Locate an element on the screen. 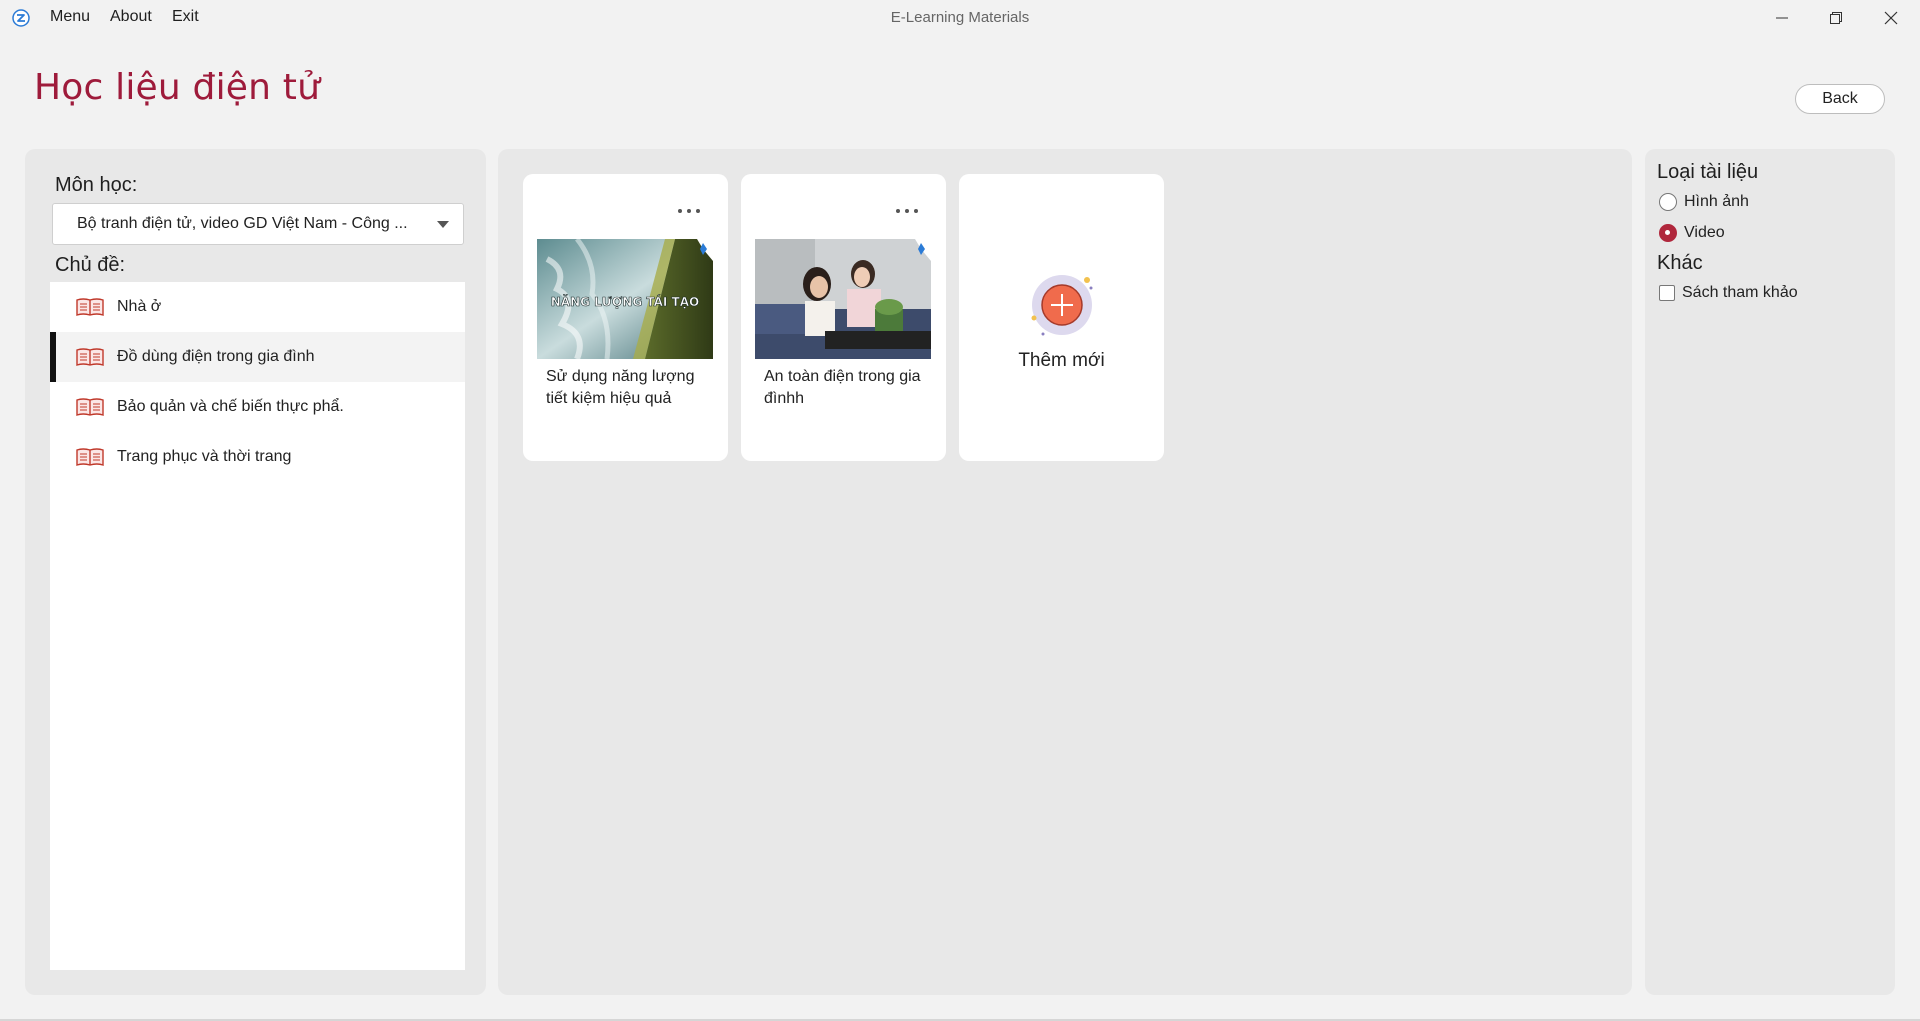 This screenshot has height=1021, width=1920. window-title: E-Learning Materials is located at coordinates (960, 17).